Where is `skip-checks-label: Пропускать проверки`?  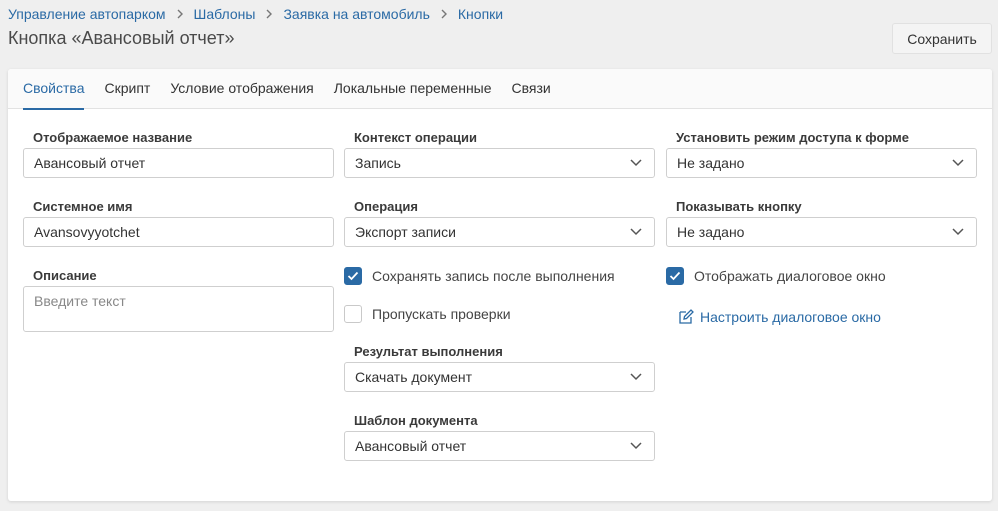 skip-checks-label: Пропускать проверки is located at coordinates (441, 314).